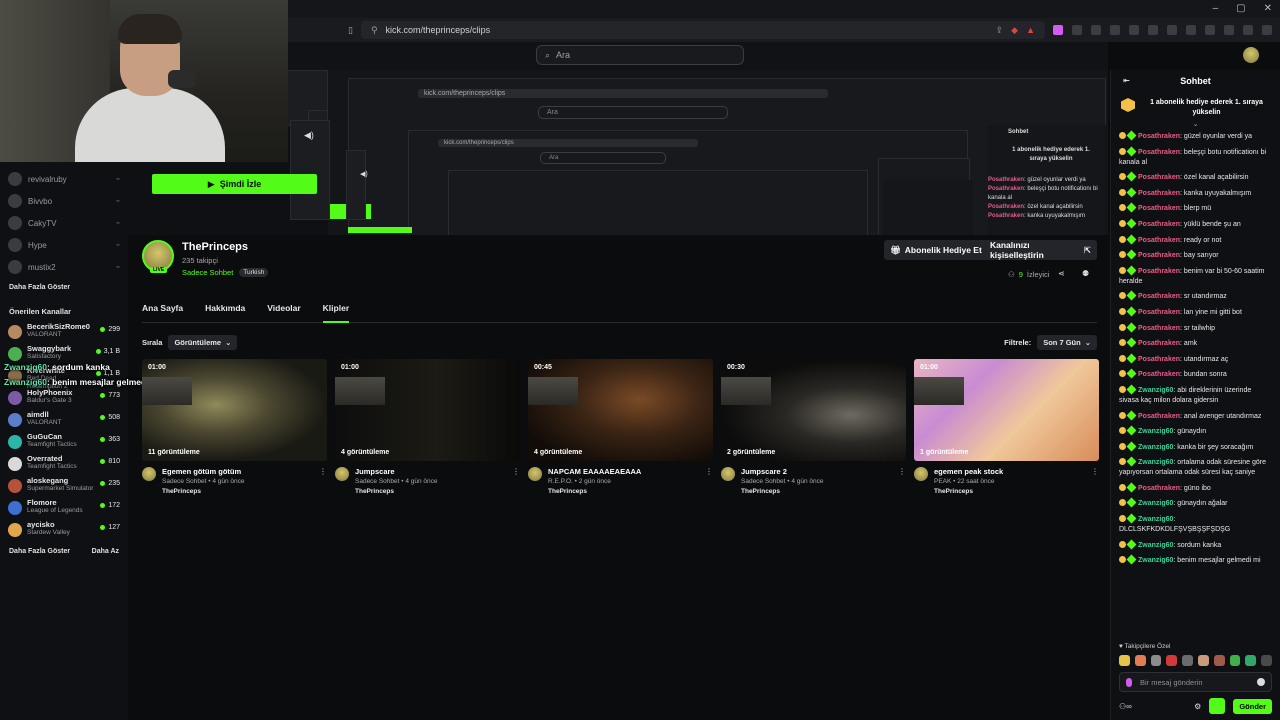  What do you see at coordinates (162, 313) in the screenshot?
I see `tab-home: Ana Sayfa` at bounding box center [162, 313].